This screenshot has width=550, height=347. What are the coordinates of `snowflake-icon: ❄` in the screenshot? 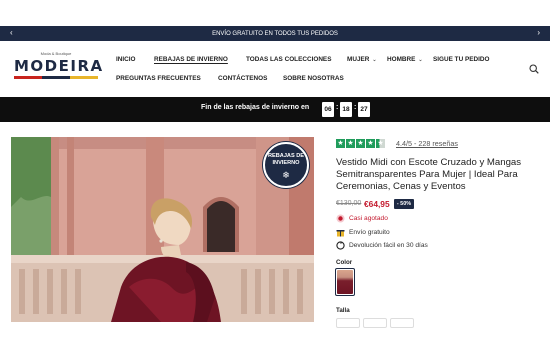 It's located at (286, 175).